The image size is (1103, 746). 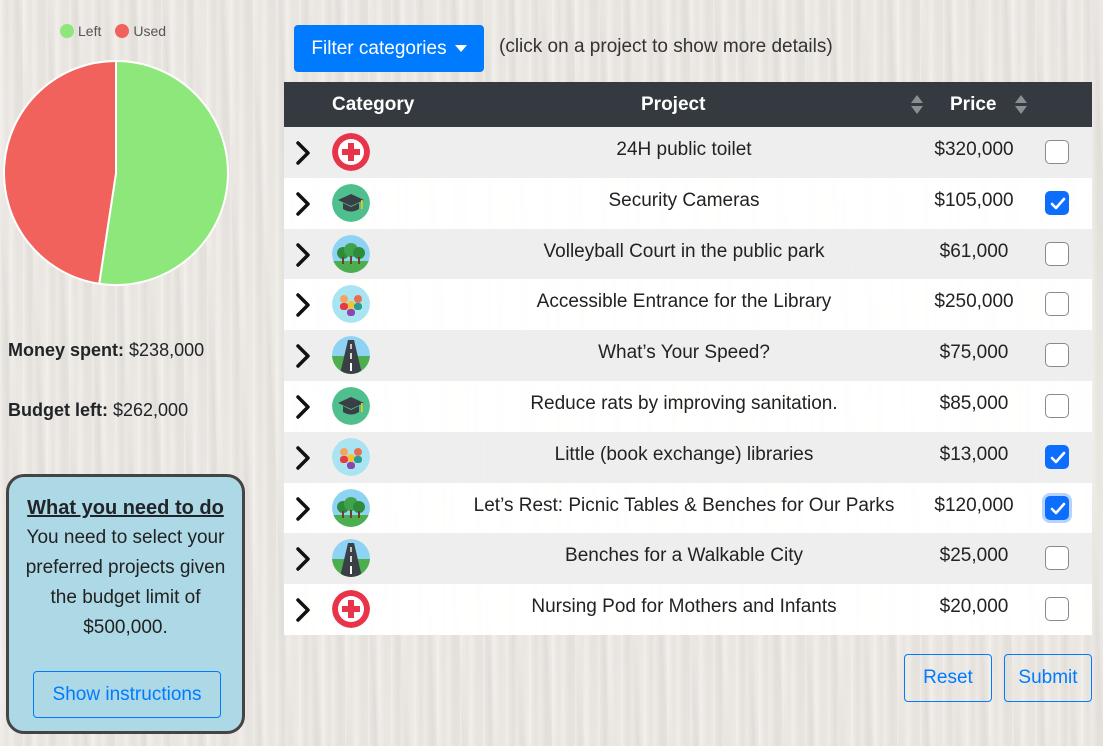 I want to click on money-spent-stat: Money spent: $238,000, so click(x=106, y=350).